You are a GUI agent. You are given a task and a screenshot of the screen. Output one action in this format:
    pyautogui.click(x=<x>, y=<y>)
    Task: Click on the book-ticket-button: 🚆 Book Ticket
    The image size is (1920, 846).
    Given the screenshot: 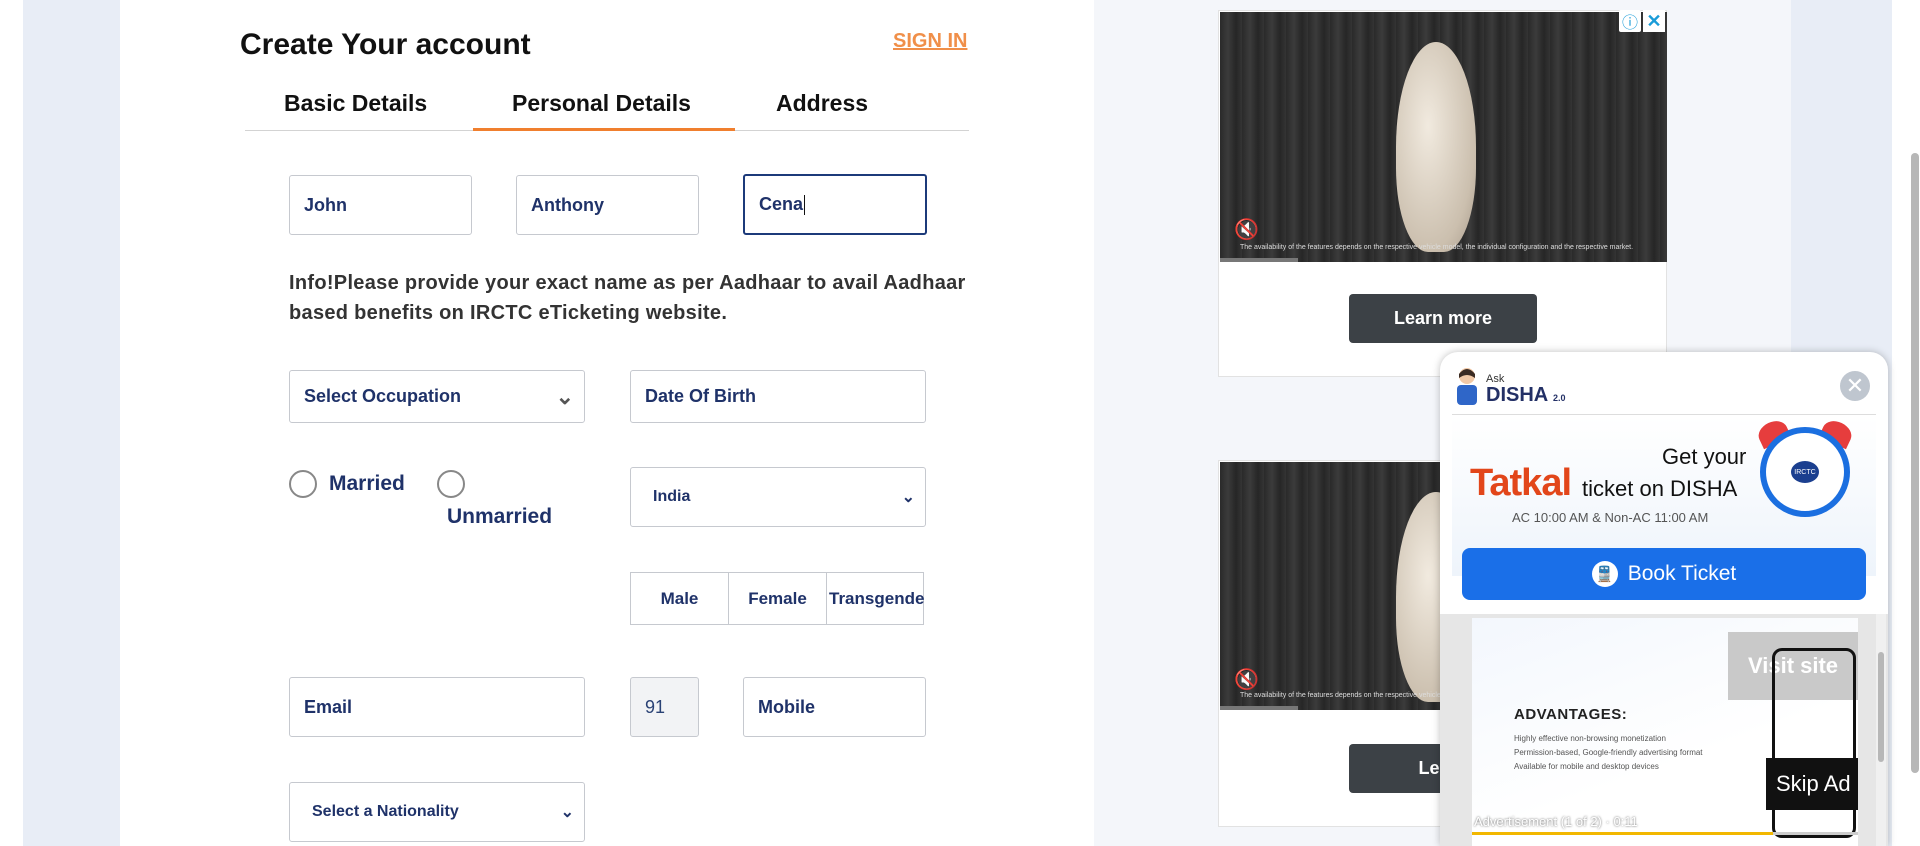 What is the action you would take?
    pyautogui.click(x=1664, y=574)
    